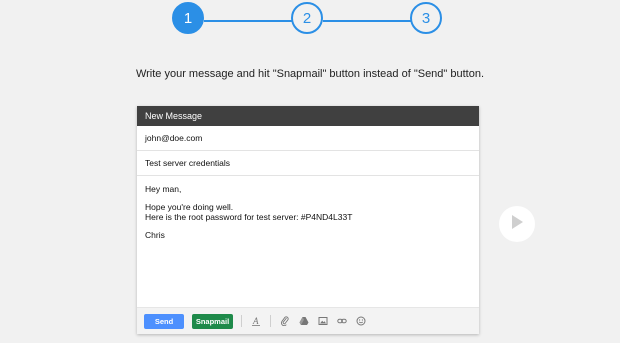 The image size is (620, 343). I want to click on step-1: 1, so click(188, 18).